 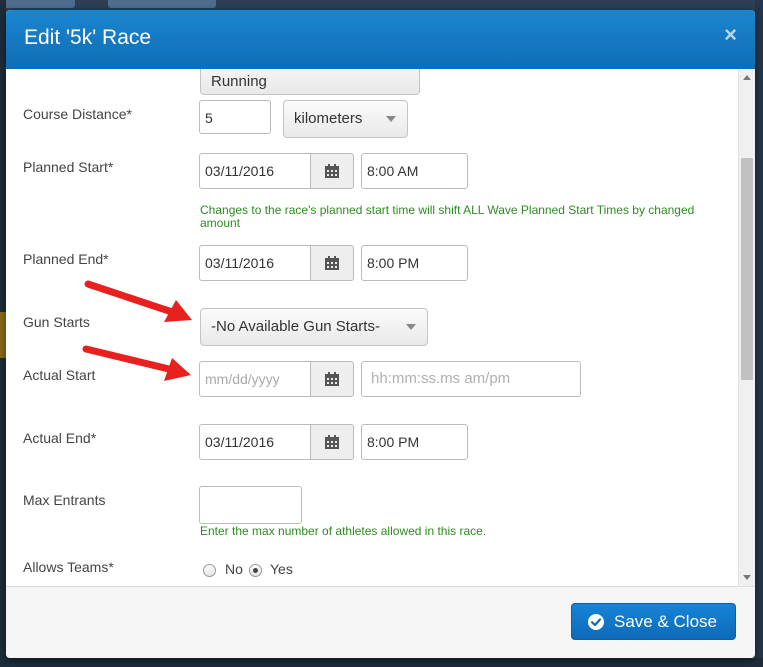 What do you see at coordinates (239, 81) in the screenshot?
I see `race-type-value: Running` at bounding box center [239, 81].